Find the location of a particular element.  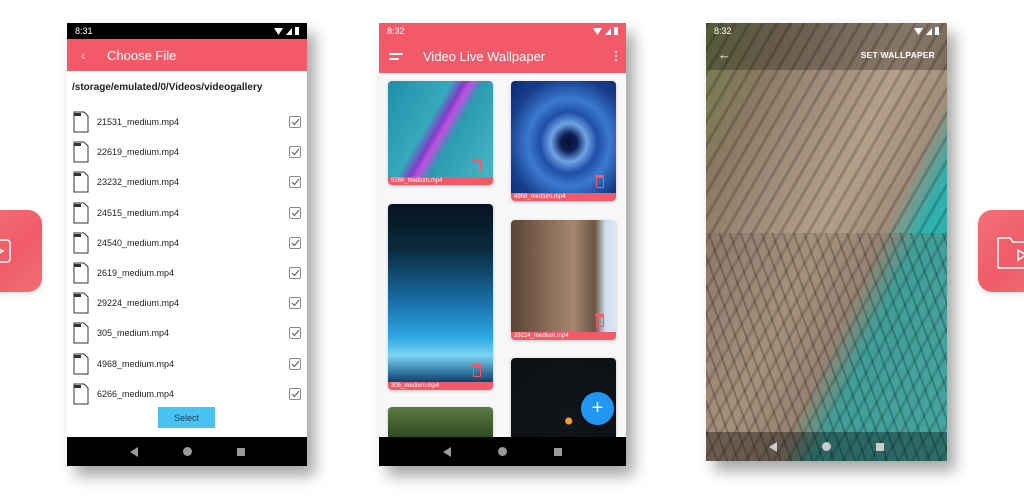

select-button: Select is located at coordinates (186, 417).